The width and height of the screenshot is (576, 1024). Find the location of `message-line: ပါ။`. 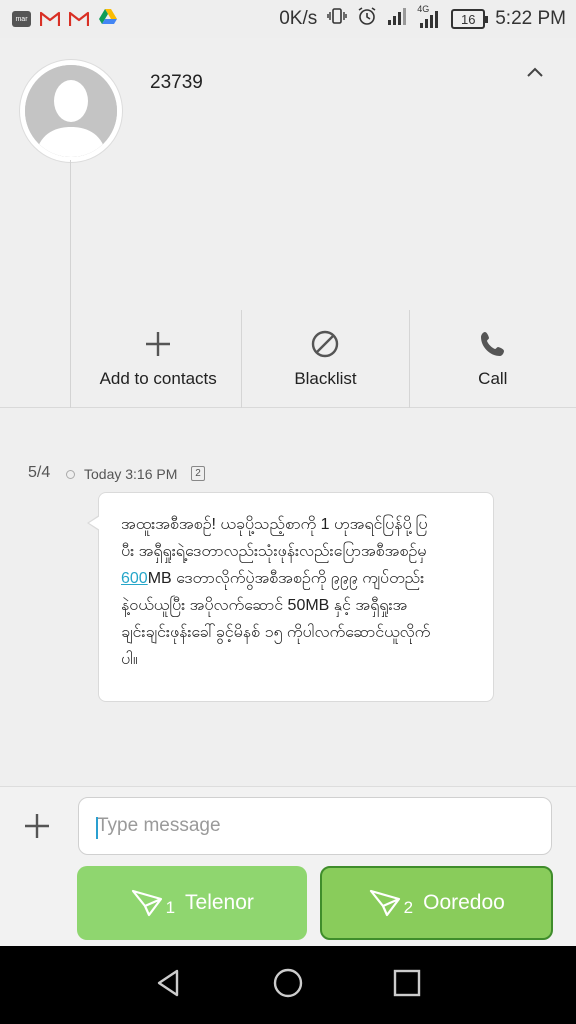

message-line: ပါ။ is located at coordinates (129, 659).